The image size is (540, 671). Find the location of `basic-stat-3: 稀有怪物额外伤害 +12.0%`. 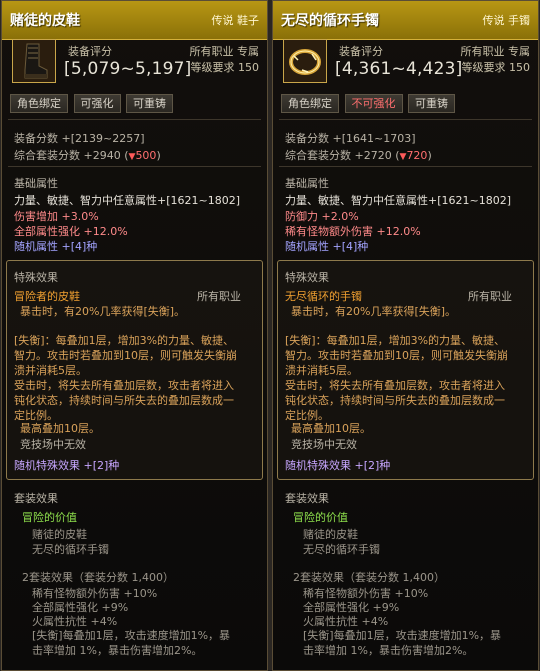

basic-stat-3: 稀有怪物额外伤害 +12.0% is located at coordinates (353, 231).